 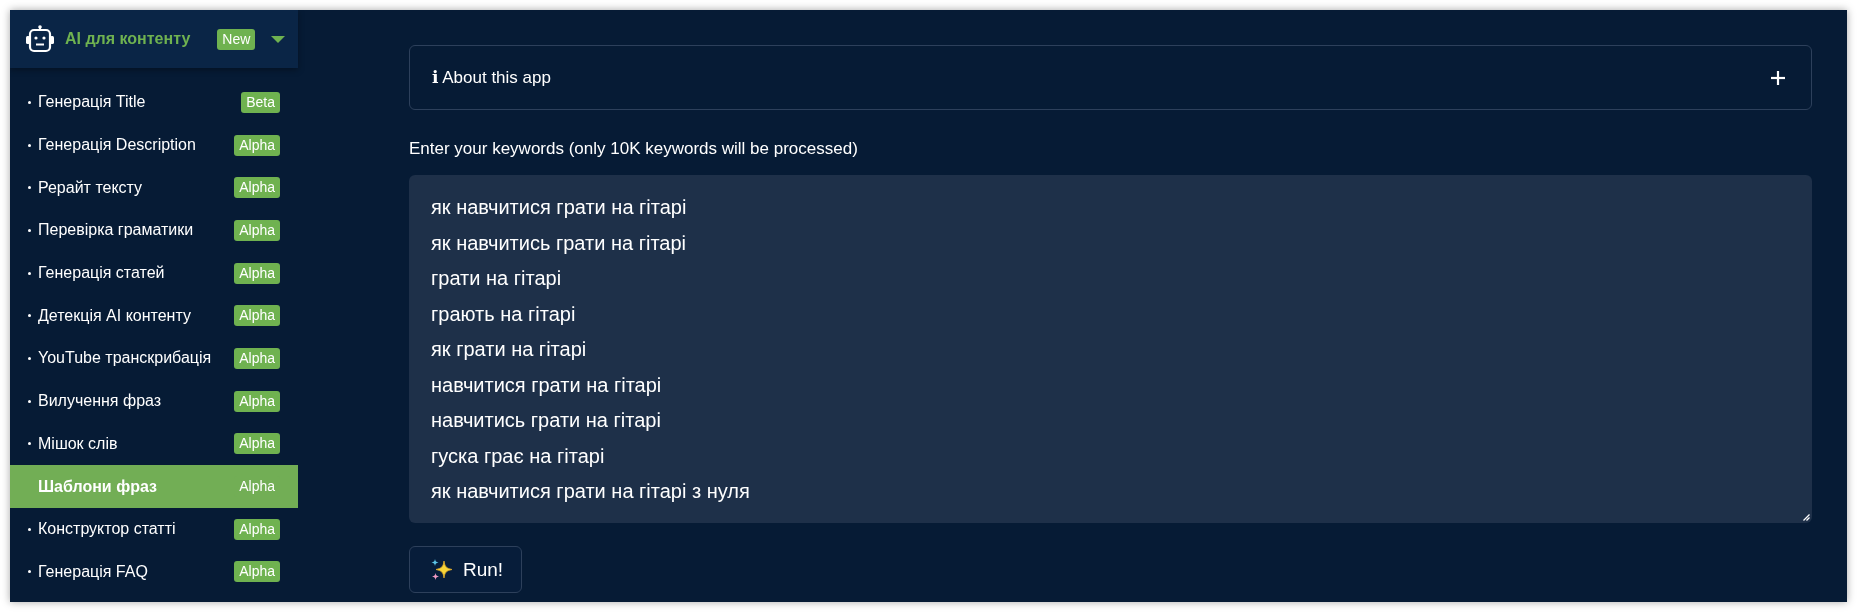 What do you see at coordinates (125, 358) in the screenshot?
I see `item-label: YouTube транскрибація` at bounding box center [125, 358].